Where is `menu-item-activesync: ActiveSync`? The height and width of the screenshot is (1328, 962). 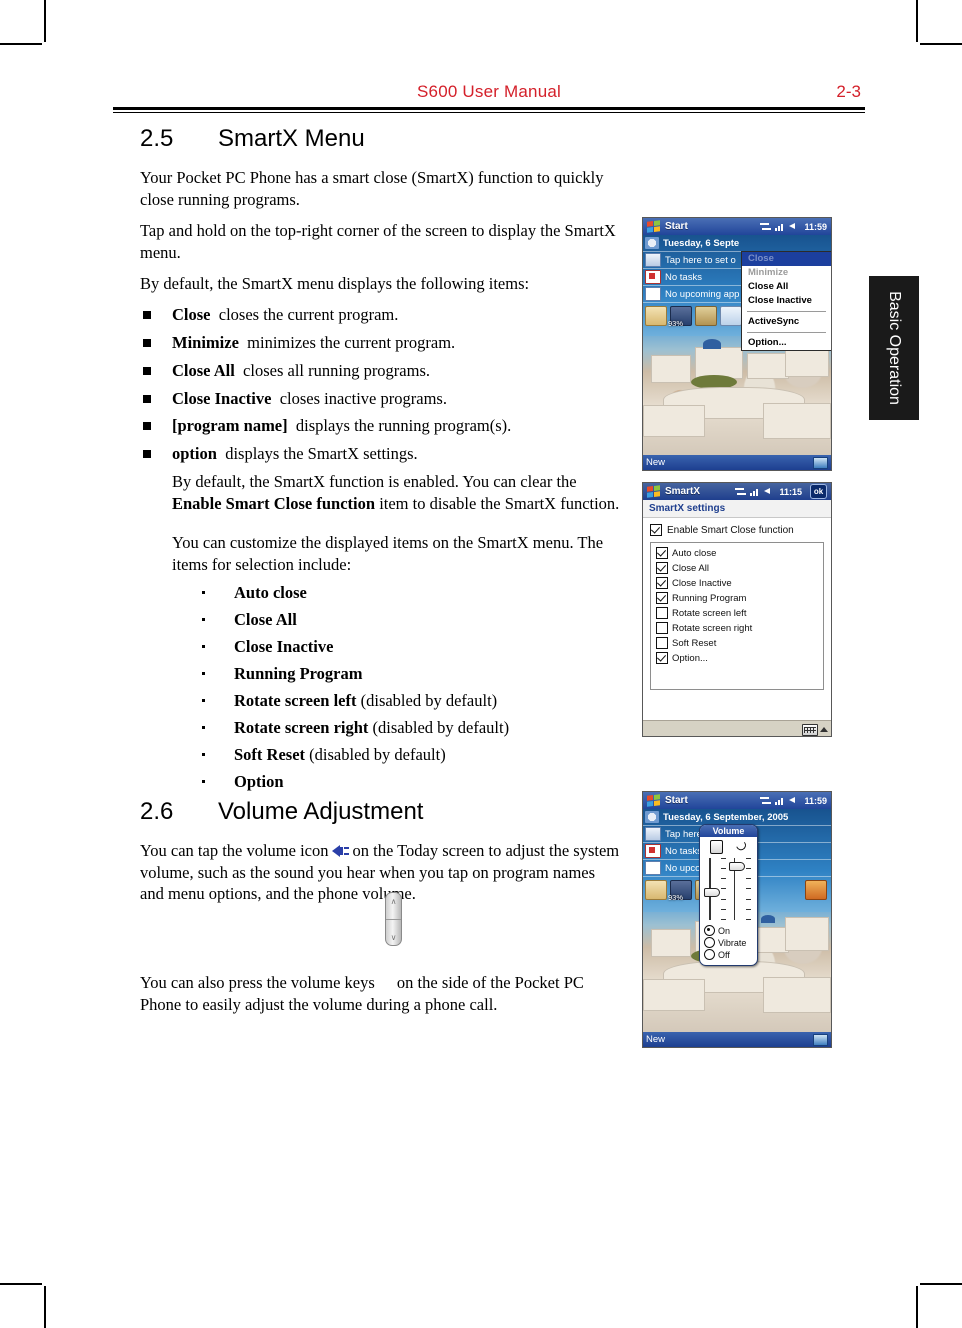 menu-item-activesync: ActiveSync is located at coordinates (786, 322).